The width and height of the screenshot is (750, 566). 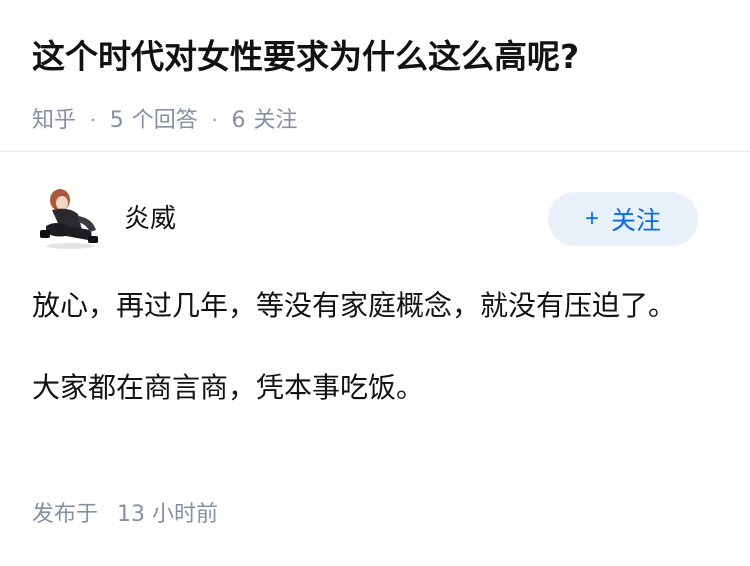 I want to click on question-meta: 知乎 · 5 个回答 · 6 关注, so click(x=375, y=121).